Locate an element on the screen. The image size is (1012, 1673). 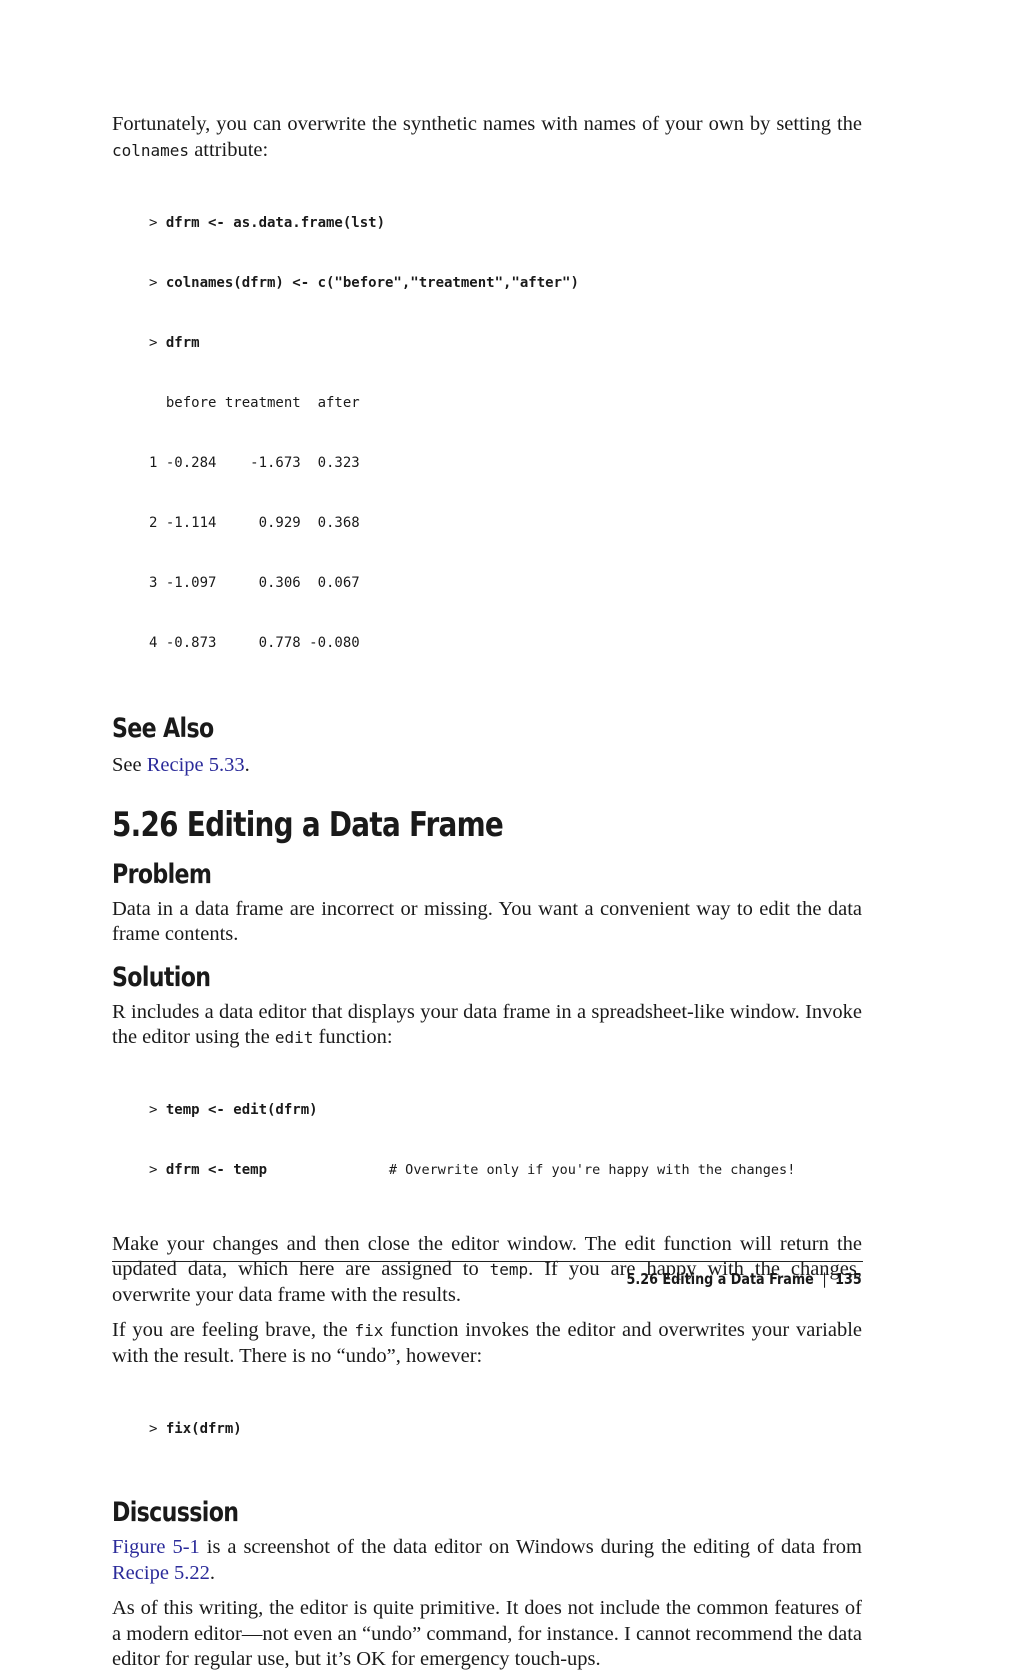
see-also-paragraph: See Recipe 5.33. is located at coordinates (487, 766).